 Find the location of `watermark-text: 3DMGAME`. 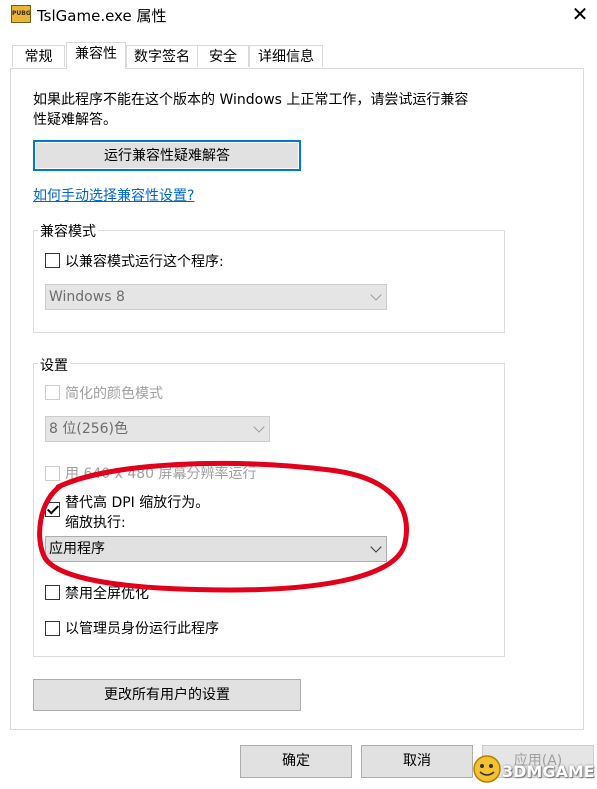

watermark-text: 3DMGAME is located at coordinates (548, 771).